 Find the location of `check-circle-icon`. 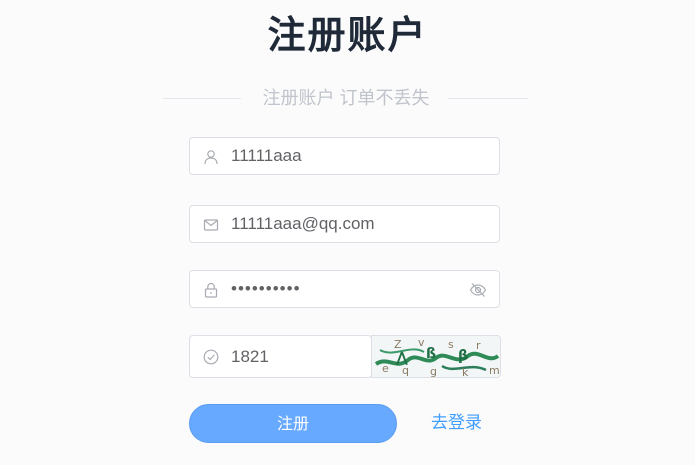

check-circle-icon is located at coordinates (211, 357).